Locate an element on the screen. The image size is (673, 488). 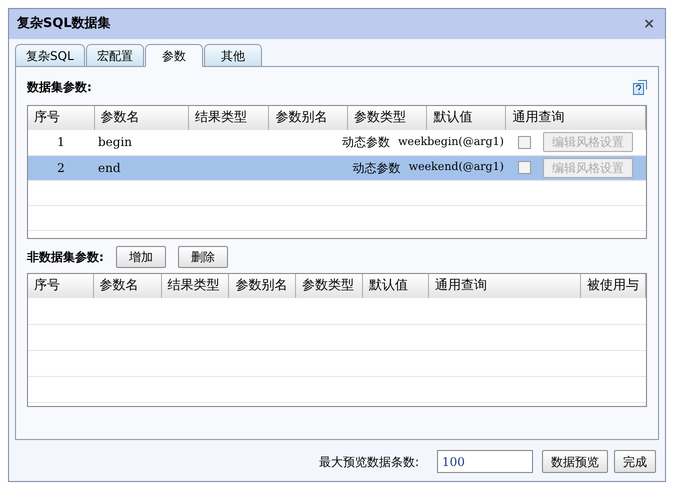
max-rows-field: 100 is located at coordinates (485, 461).